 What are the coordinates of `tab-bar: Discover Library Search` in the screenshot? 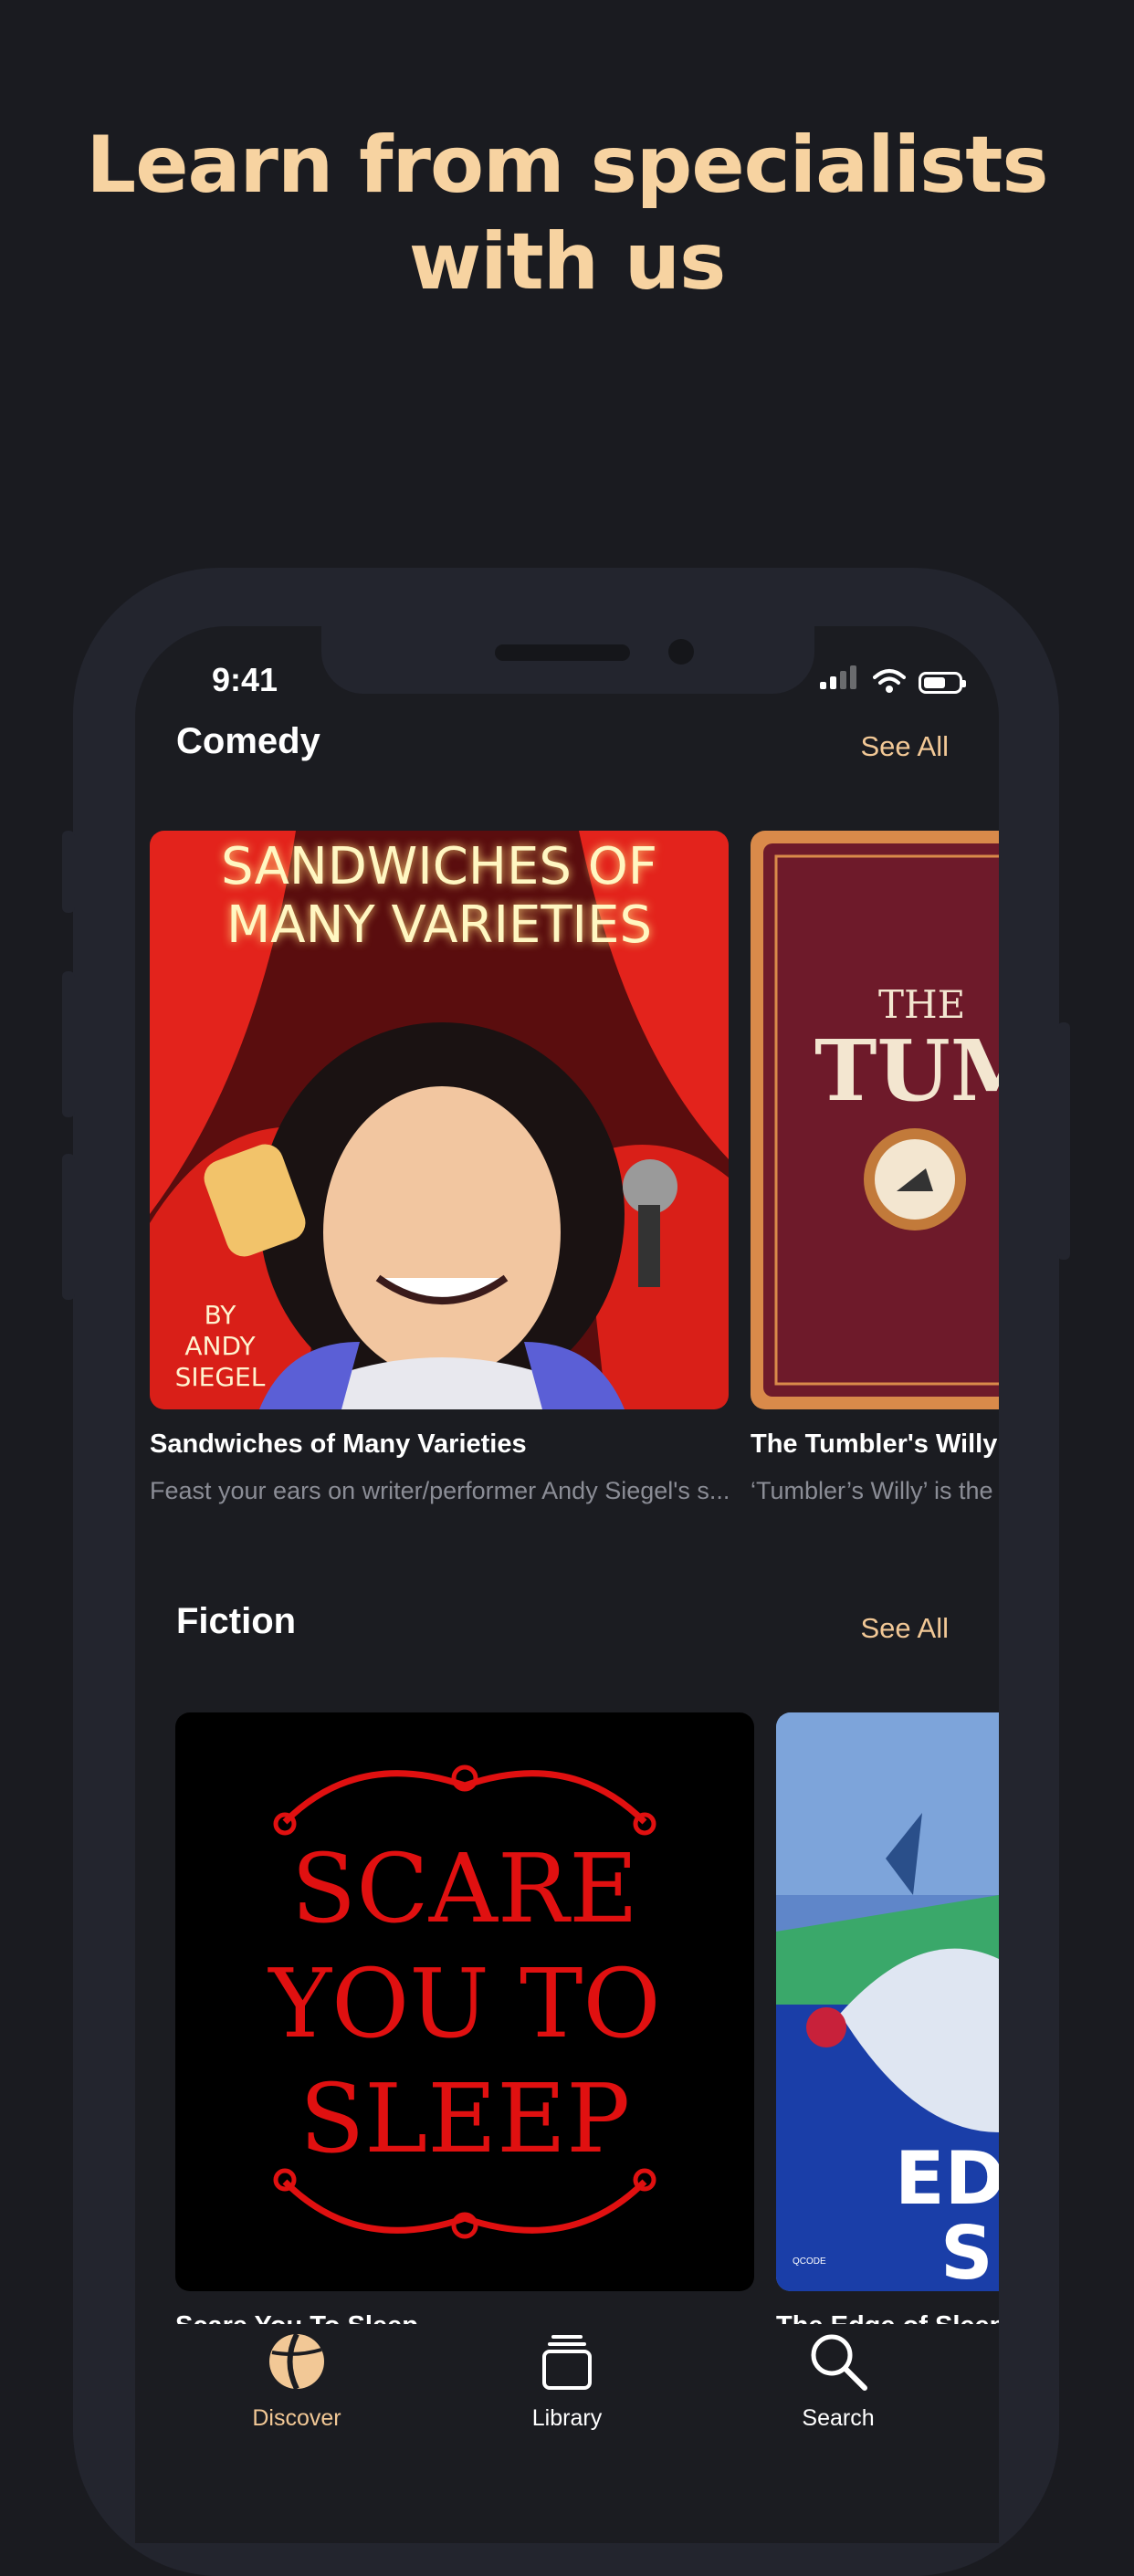 It's located at (567, 2433).